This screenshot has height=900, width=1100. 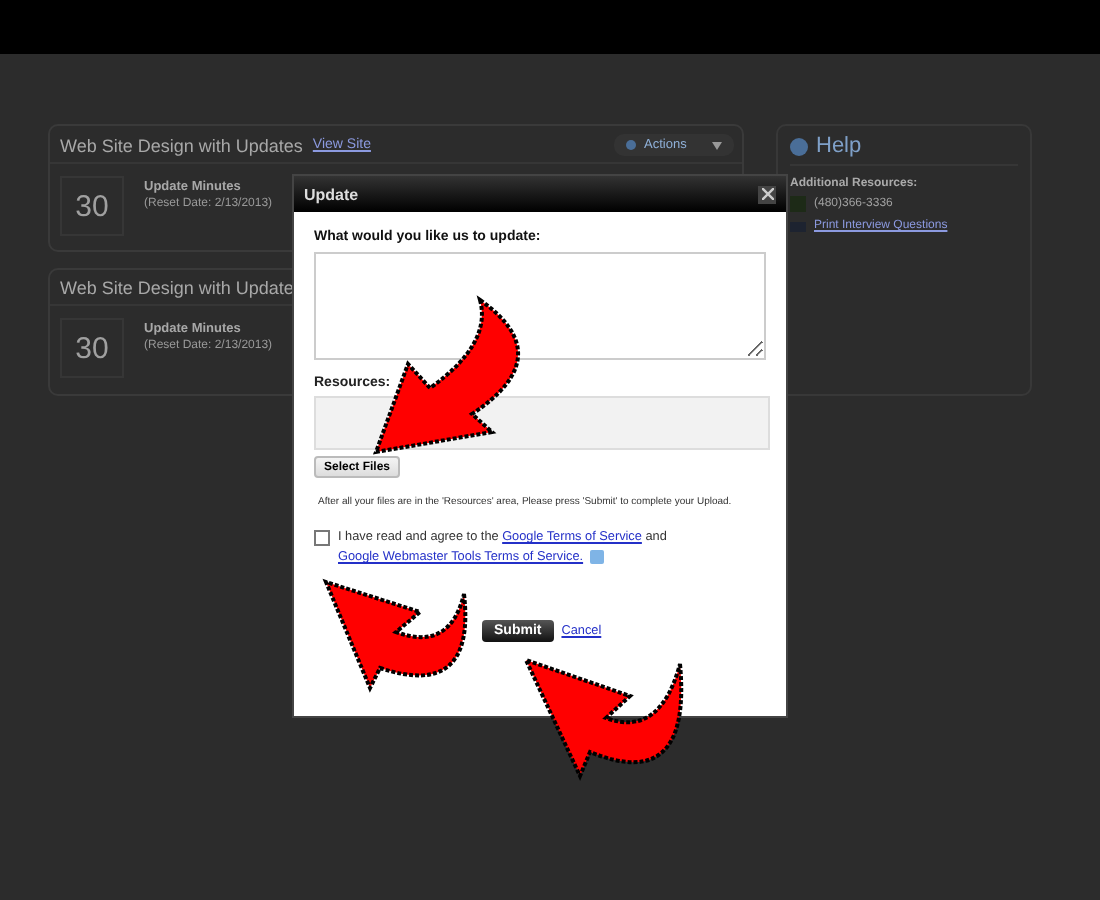 What do you see at coordinates (177, 288) in the screenshot?
I see `card-title: Web Site Design with Update` at bounding box center [177, 288].